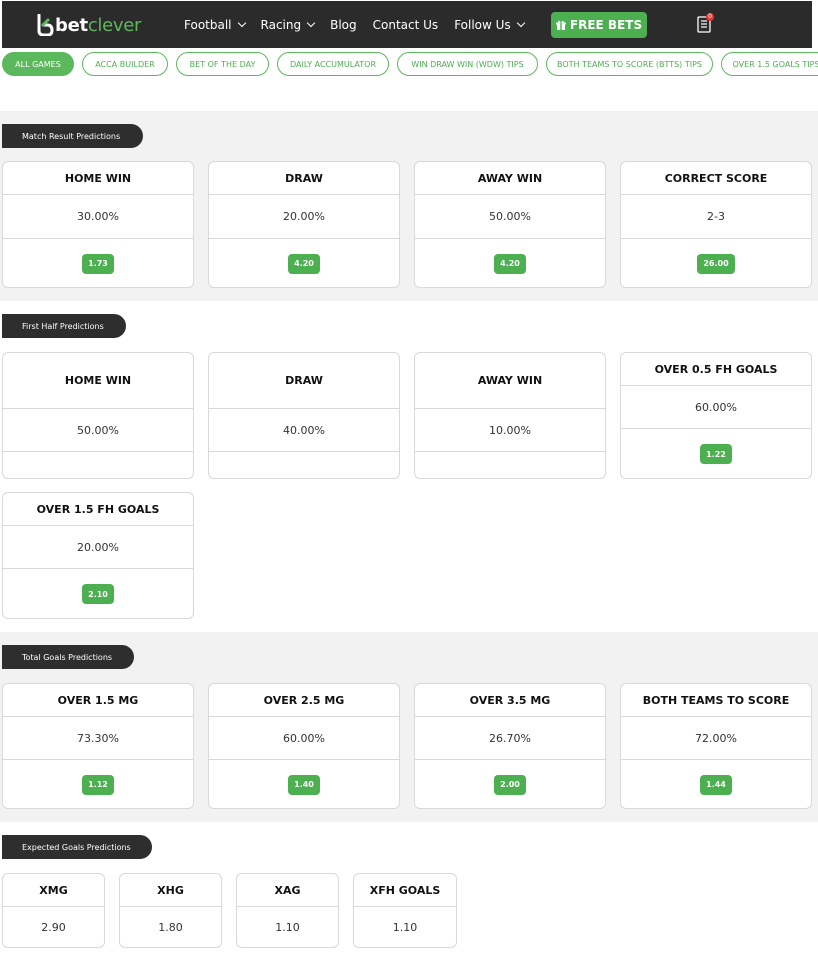 Image resolution: width=818 pixels, height=959 pixels. I want to click on card-home-win: HOME WIN 30.00% 1.73, so click(98, 224).